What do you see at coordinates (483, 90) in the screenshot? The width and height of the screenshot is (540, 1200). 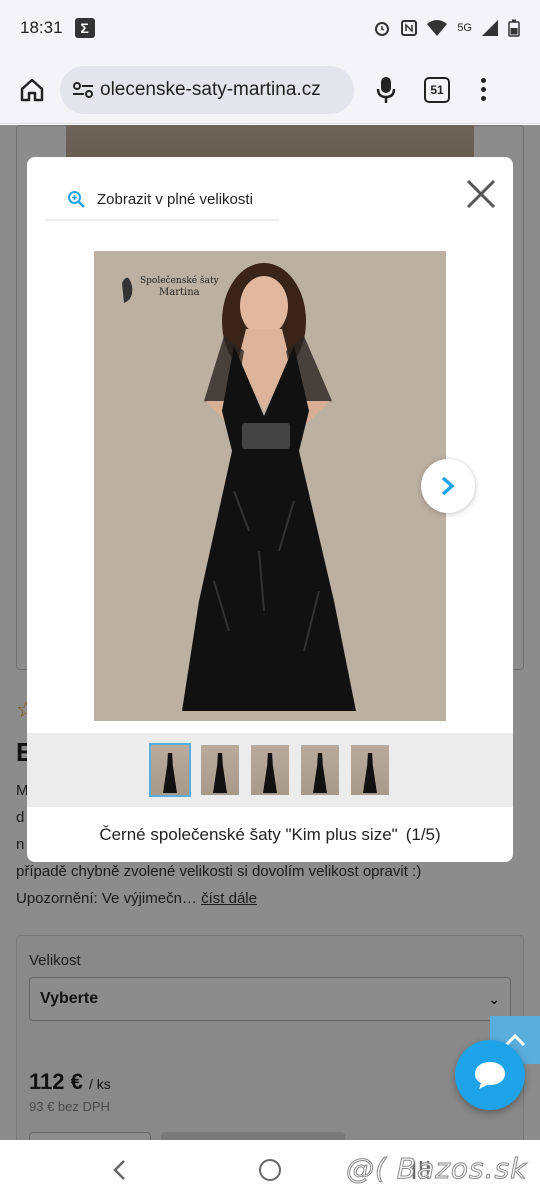 I see `more-vert-icon` at bounding box center [483, 90].